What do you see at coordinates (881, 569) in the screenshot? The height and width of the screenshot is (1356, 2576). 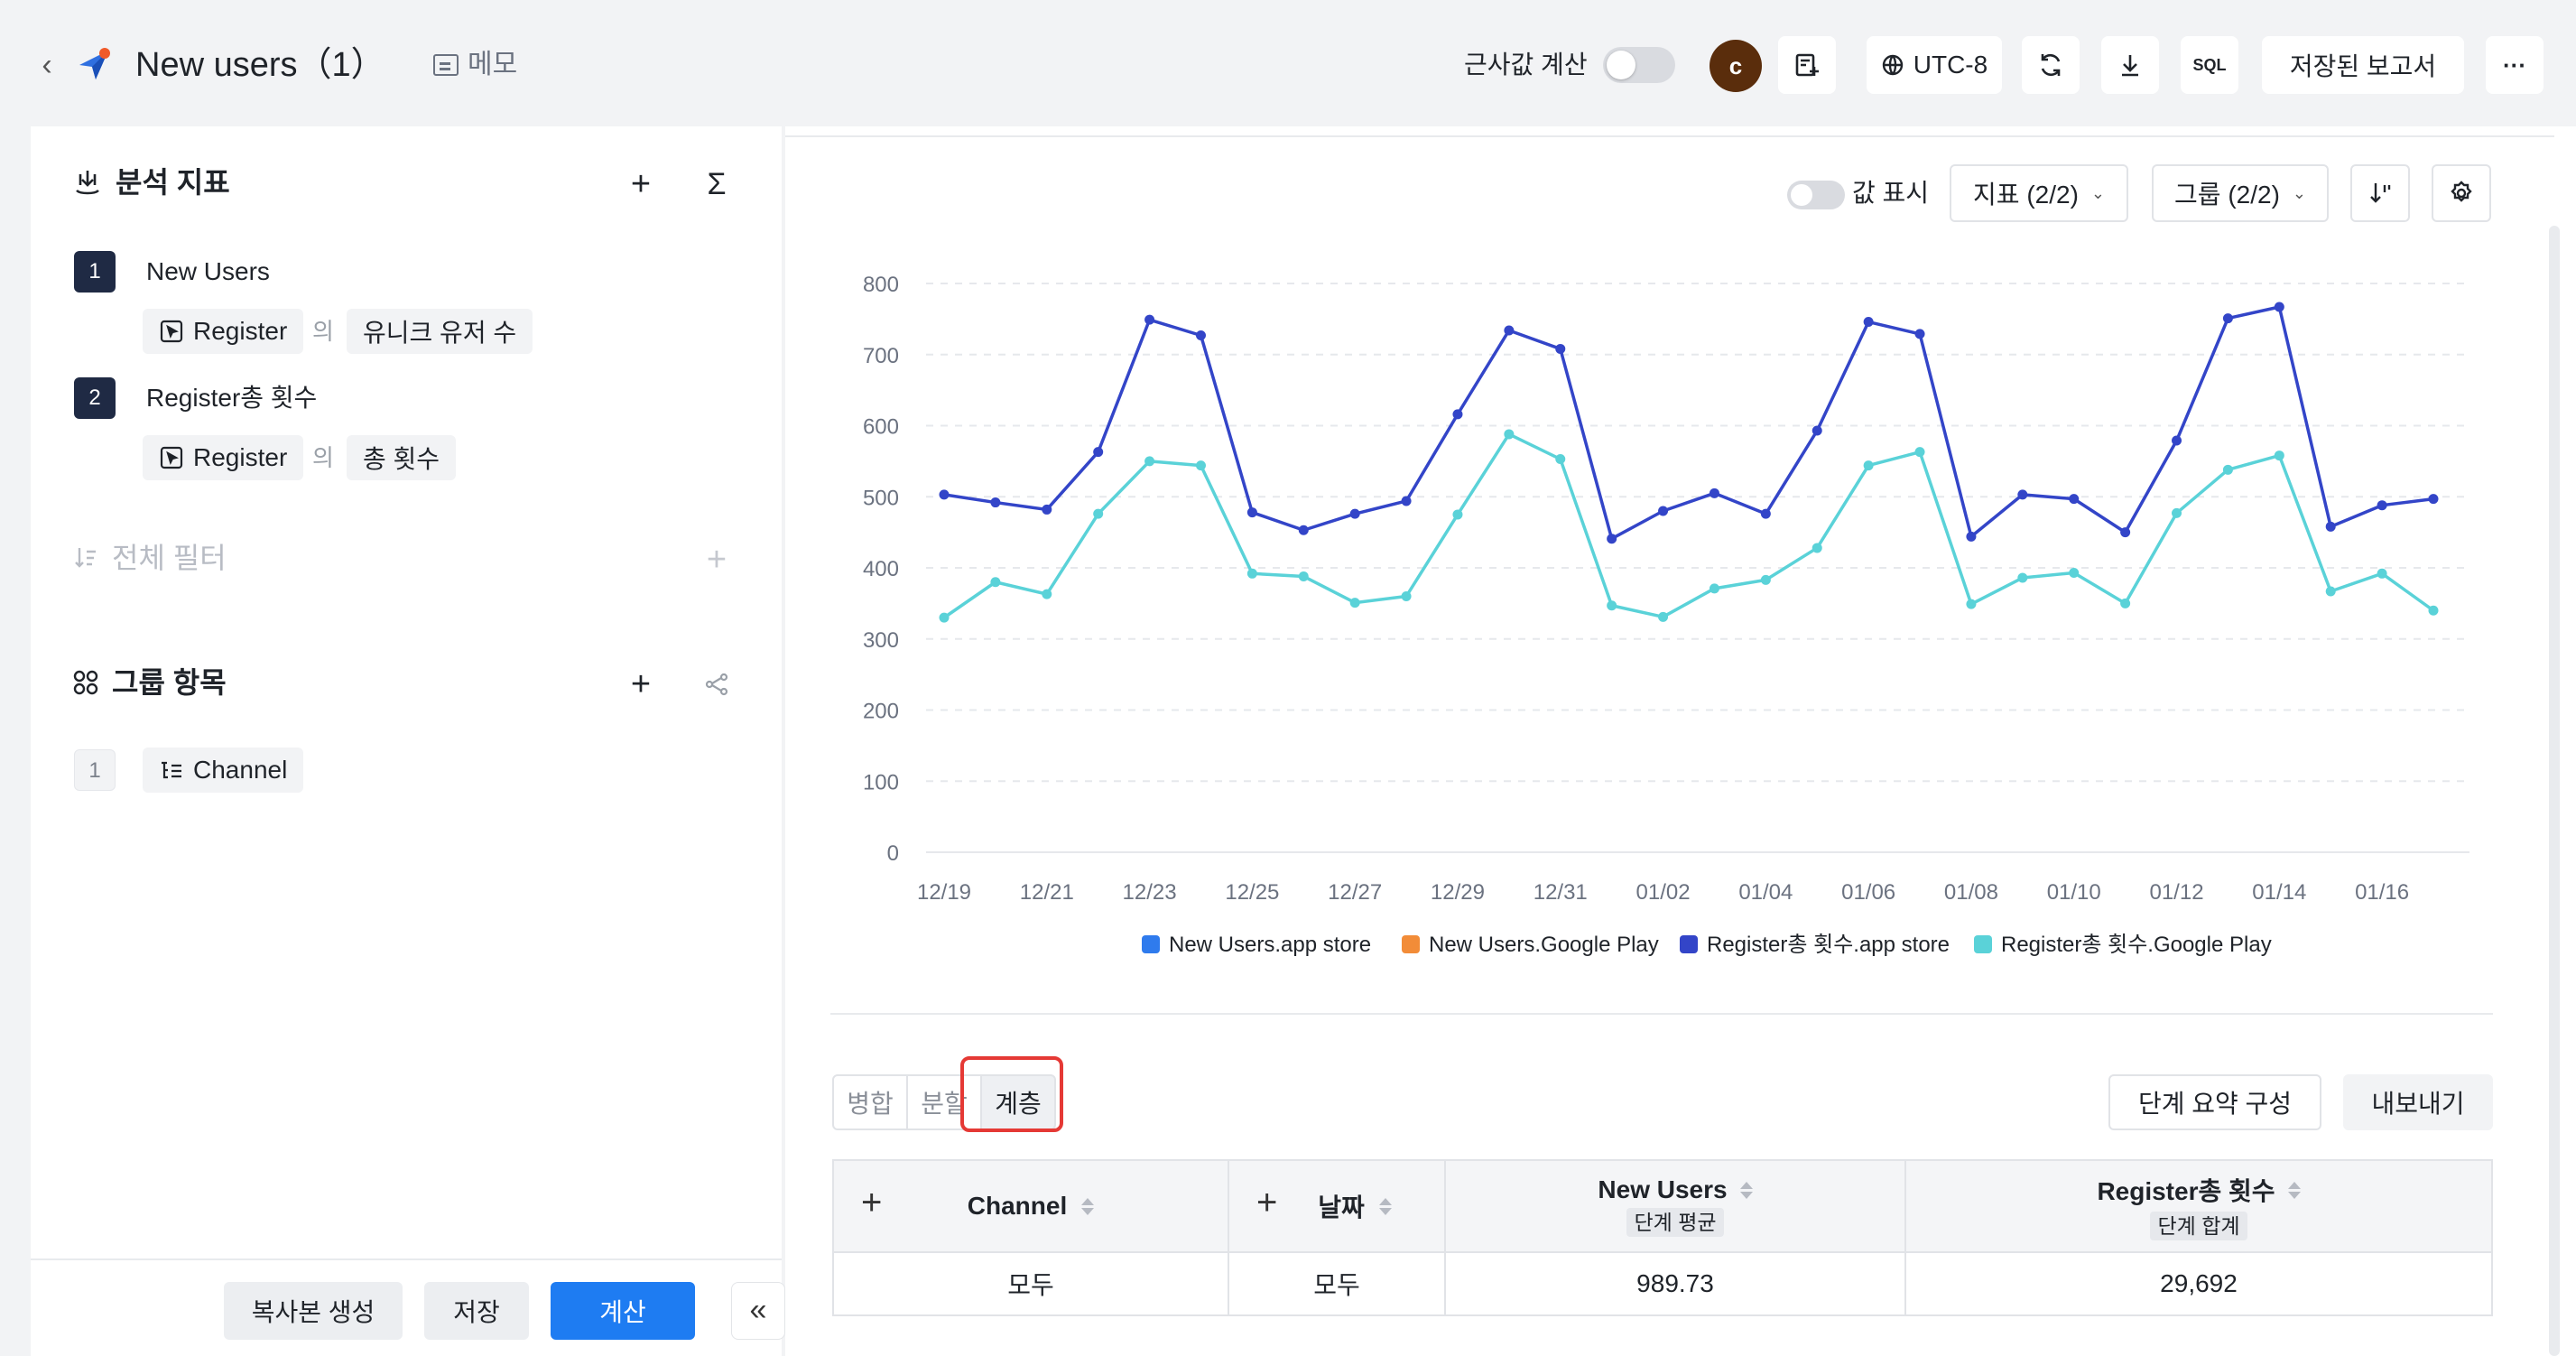 I see `y-tick-label: 400` at bounding box center [881, 569].